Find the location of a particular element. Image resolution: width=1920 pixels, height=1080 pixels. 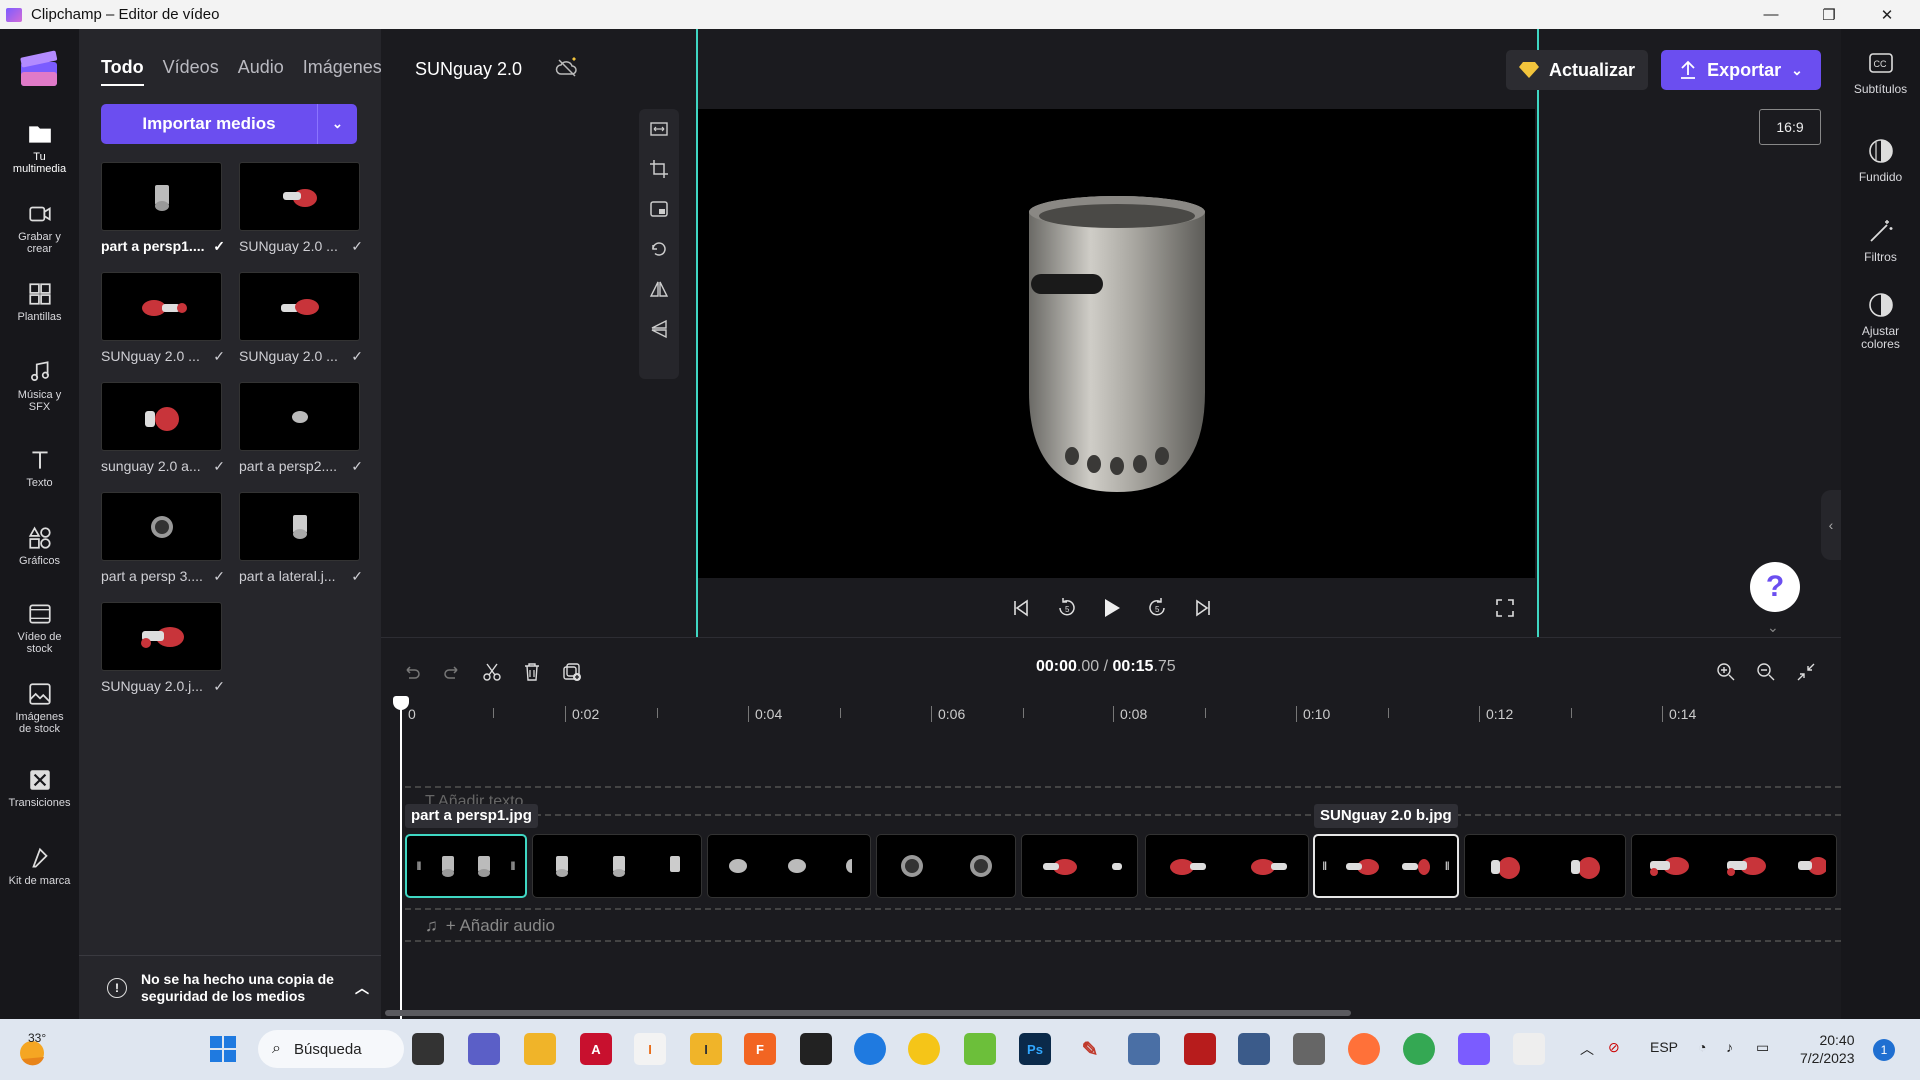

photoshop-icon: Ps is located at coordinates (1035, 1049).